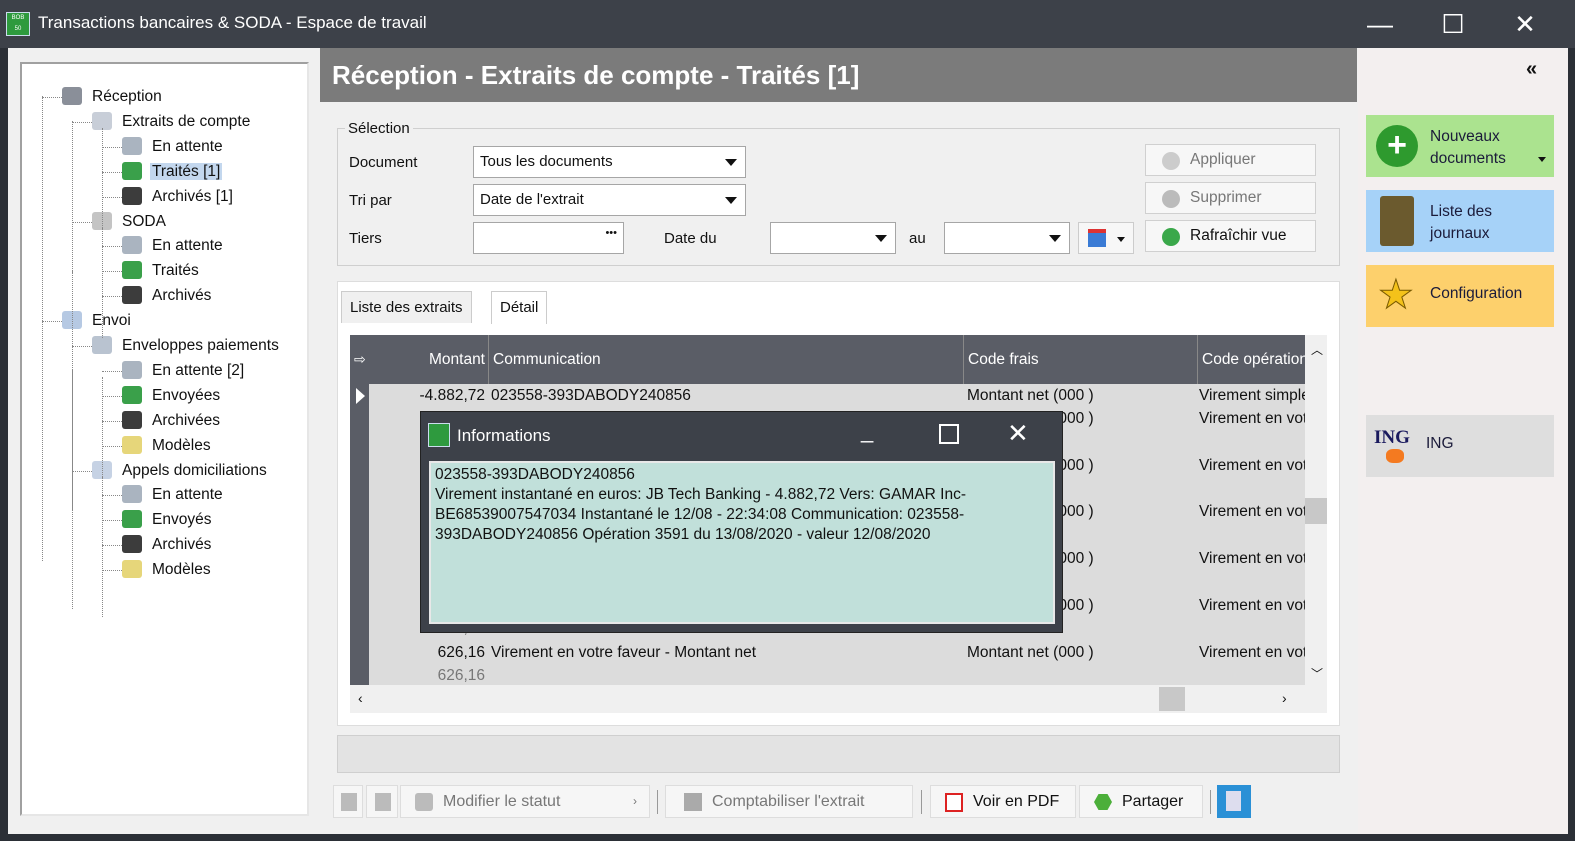  I want to click on tree-item: Archivées, so click(172, 420).